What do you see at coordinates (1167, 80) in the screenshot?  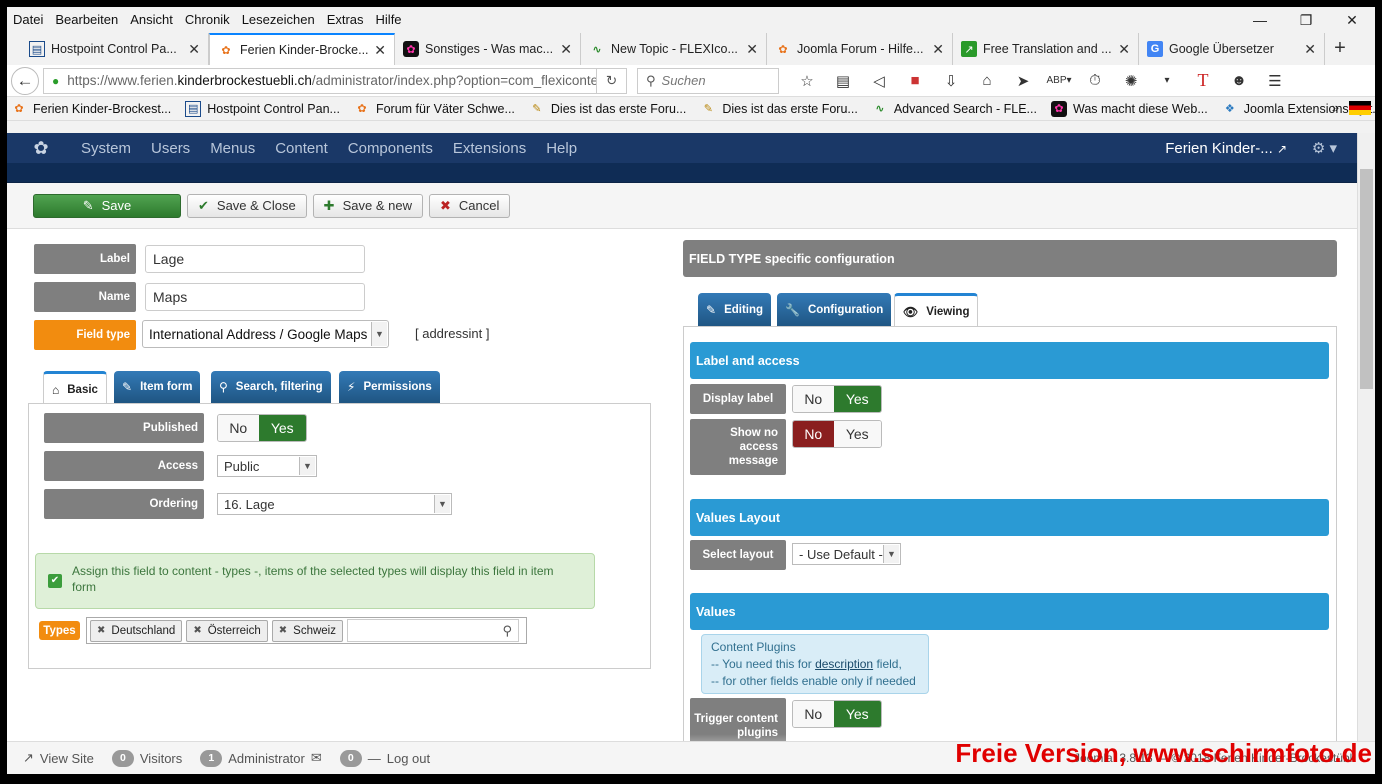 I see `dropdown-icon: ▾` at bounding box center [1167, 80].